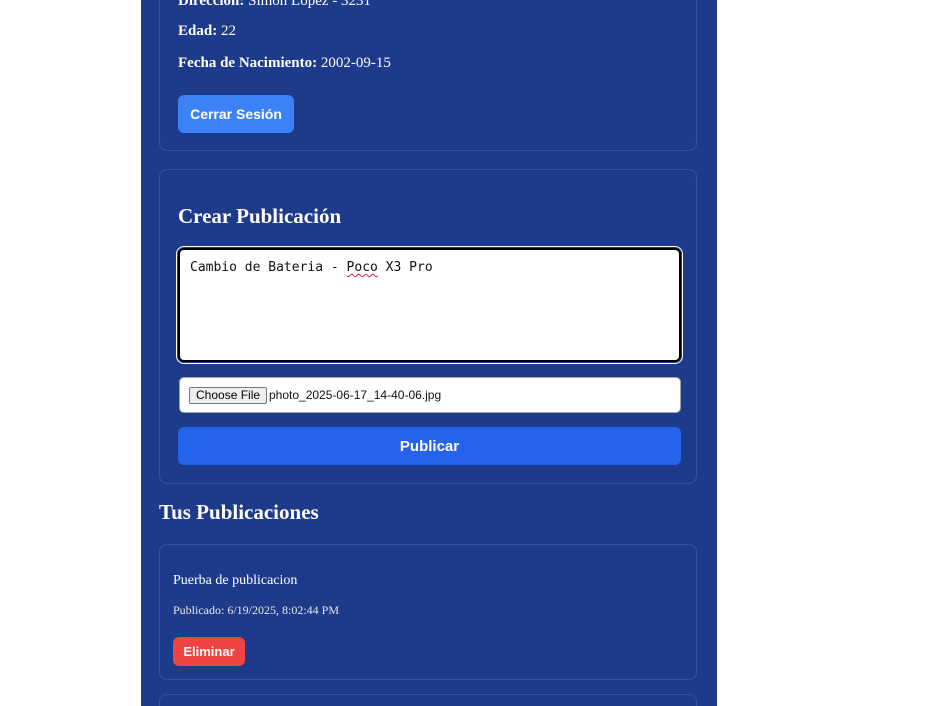  Describe the element at coordinates (362, 267) in the screenshot. I see `textarea-text-misspelled: Poco` at that location.